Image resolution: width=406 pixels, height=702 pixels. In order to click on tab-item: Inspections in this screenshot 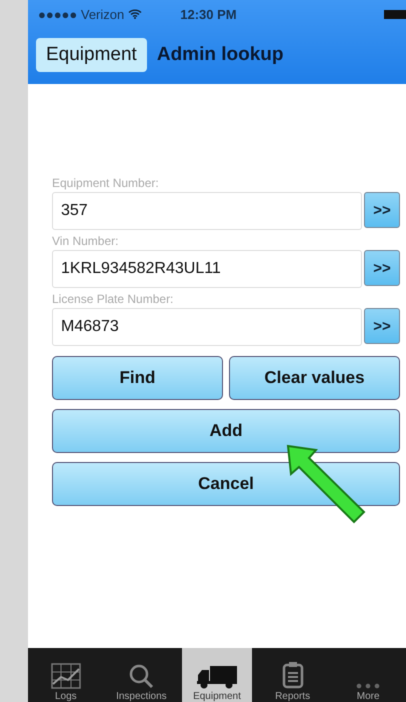, I will do `click(141, 675)`.